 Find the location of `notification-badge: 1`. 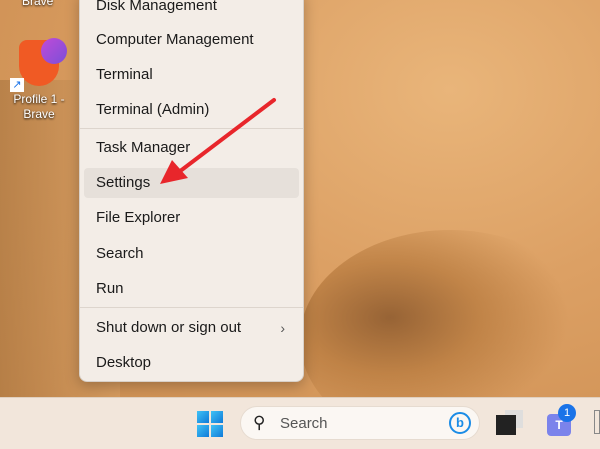

notification-badge: 1 is located at coordinates (567, 413).